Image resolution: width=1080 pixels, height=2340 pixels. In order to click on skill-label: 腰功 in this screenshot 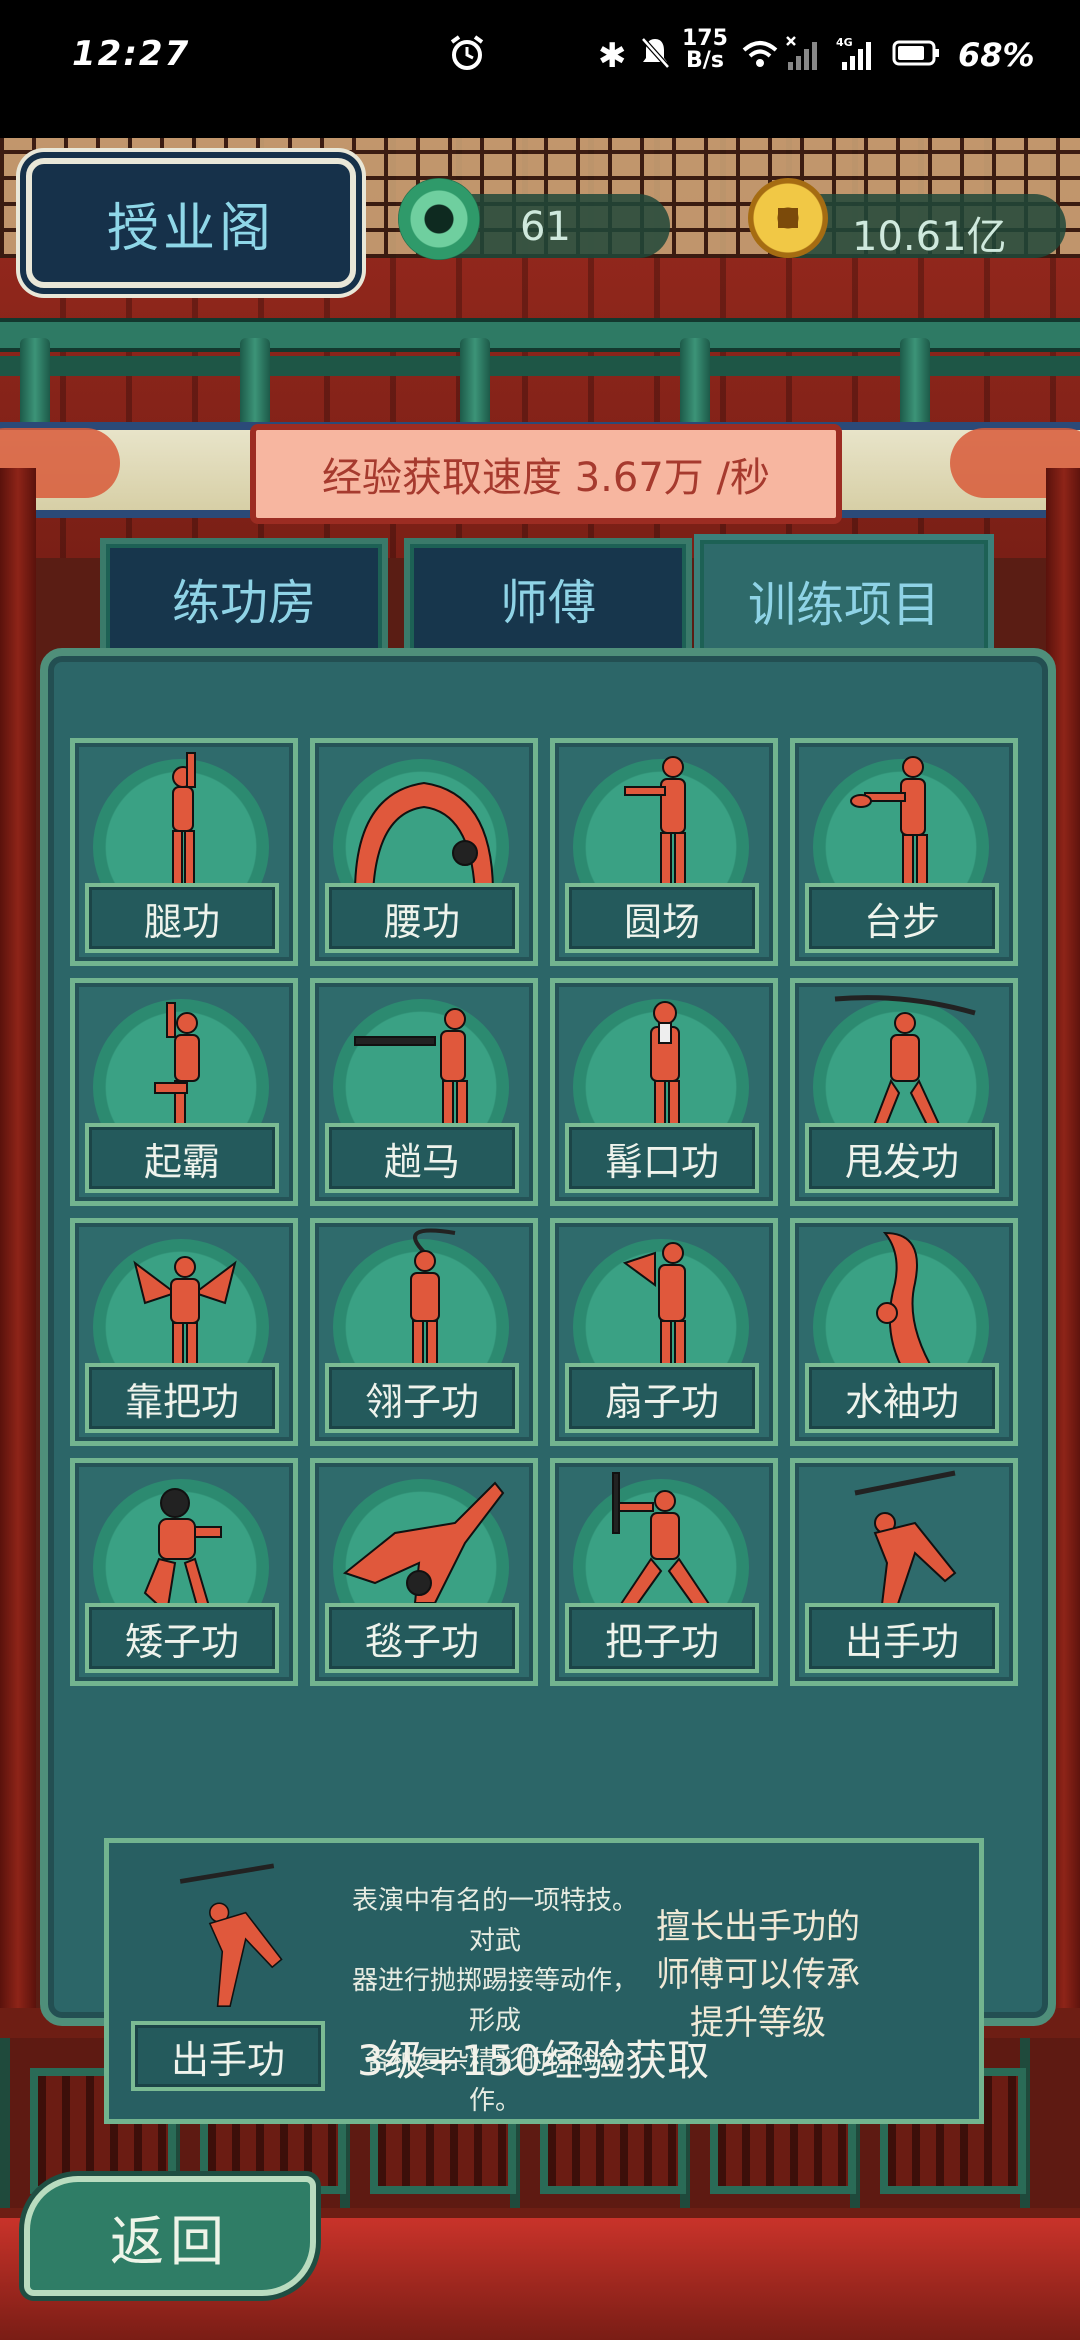, I will do `click(422, 918)`.